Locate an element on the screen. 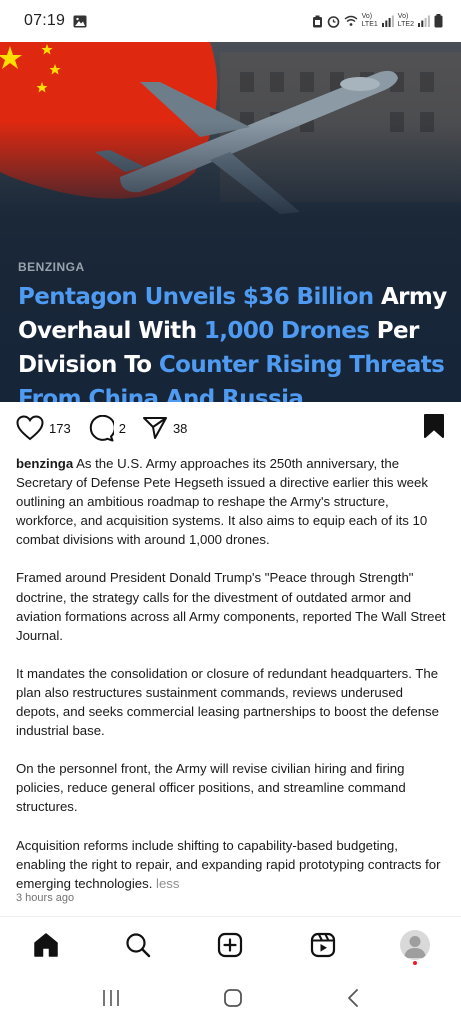 Image resolution: width=461 pixels, height=1024 pixels. nav-create is located at coordinates (230, 945).